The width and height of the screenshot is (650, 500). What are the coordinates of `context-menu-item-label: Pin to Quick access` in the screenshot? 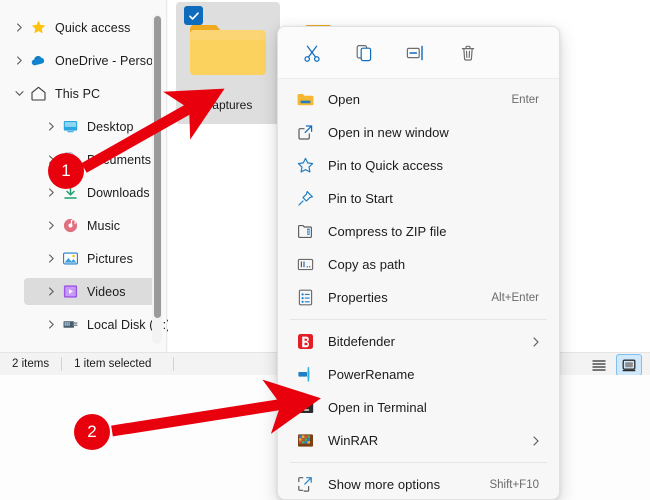 It's located at (386, 165).